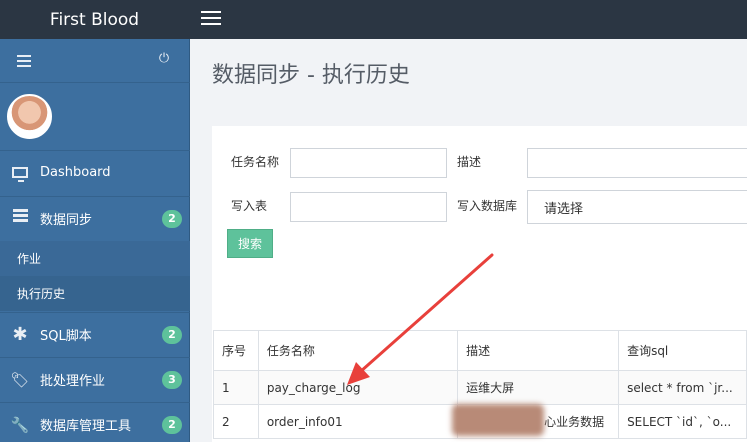 Image resolution: width=747 pixels, height=442 pixels. Describe the element at coordinates (20, 334) in the screenshot. I see `asterisk-icon: ✱` at that location.